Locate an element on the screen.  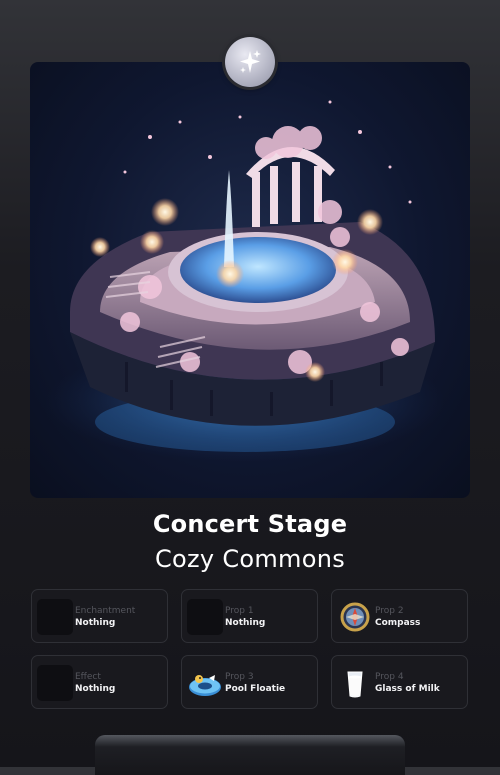
bottom-action-bar is located at coordinates (250, 755).